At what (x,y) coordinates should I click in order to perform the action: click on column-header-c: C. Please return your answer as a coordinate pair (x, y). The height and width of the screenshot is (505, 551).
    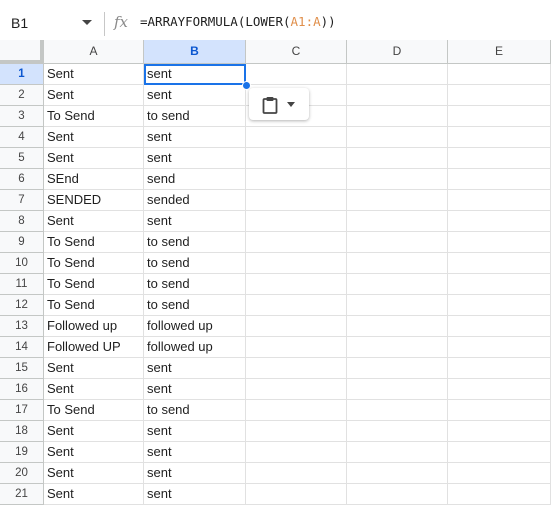
    Looking at the image, I should click on (296, 52).